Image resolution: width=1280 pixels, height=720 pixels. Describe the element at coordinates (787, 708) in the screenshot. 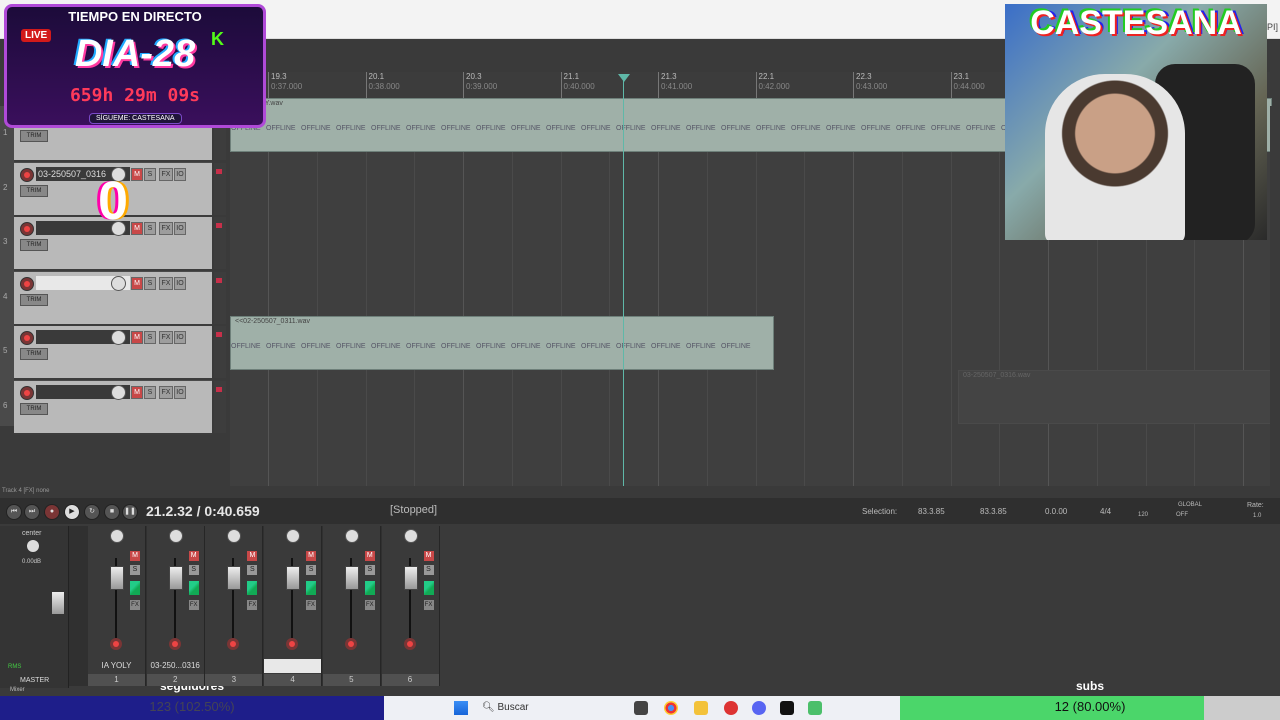

I see `app-icon-black` at that location.